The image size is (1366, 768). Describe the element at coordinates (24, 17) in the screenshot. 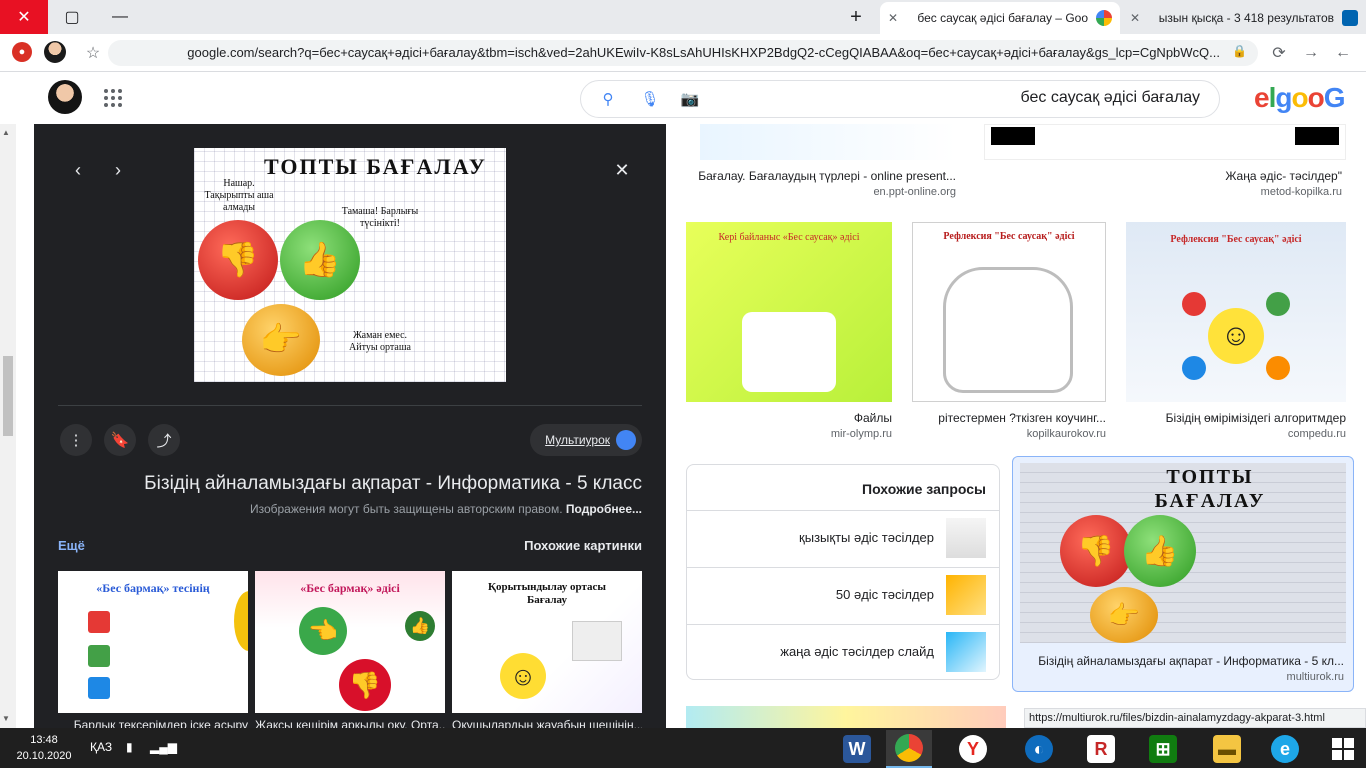

I see `window-close-button: ✕` at that location.